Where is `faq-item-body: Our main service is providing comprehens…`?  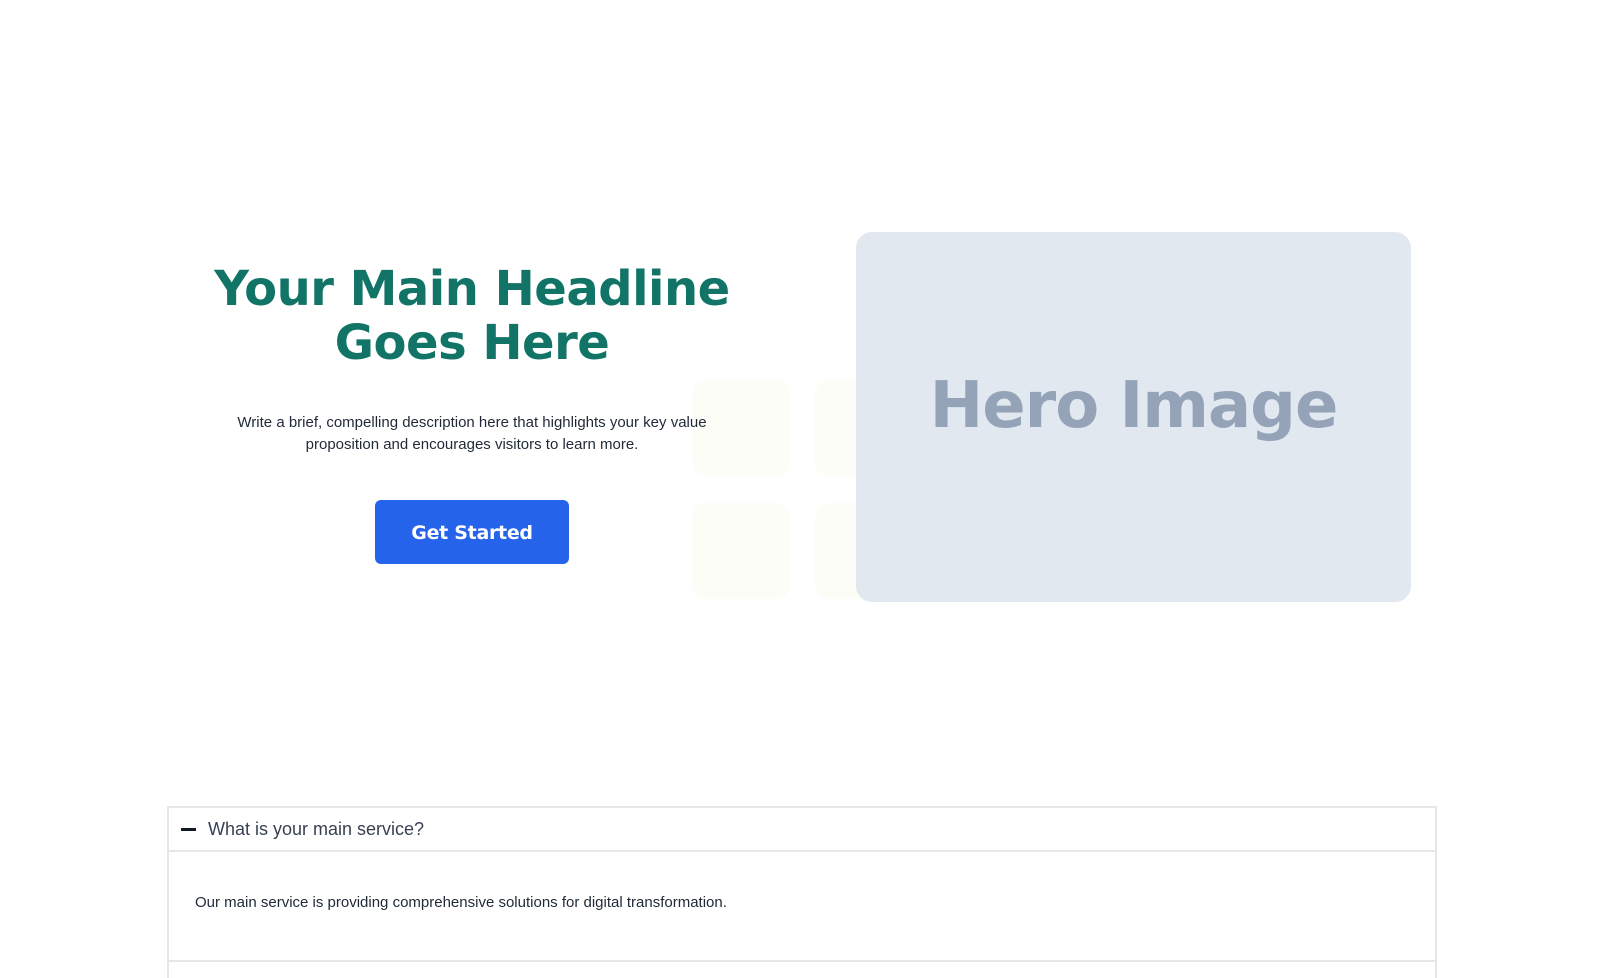
faq-item-body: Our main service is providing comprehens… is located at coordinates (802, 907).